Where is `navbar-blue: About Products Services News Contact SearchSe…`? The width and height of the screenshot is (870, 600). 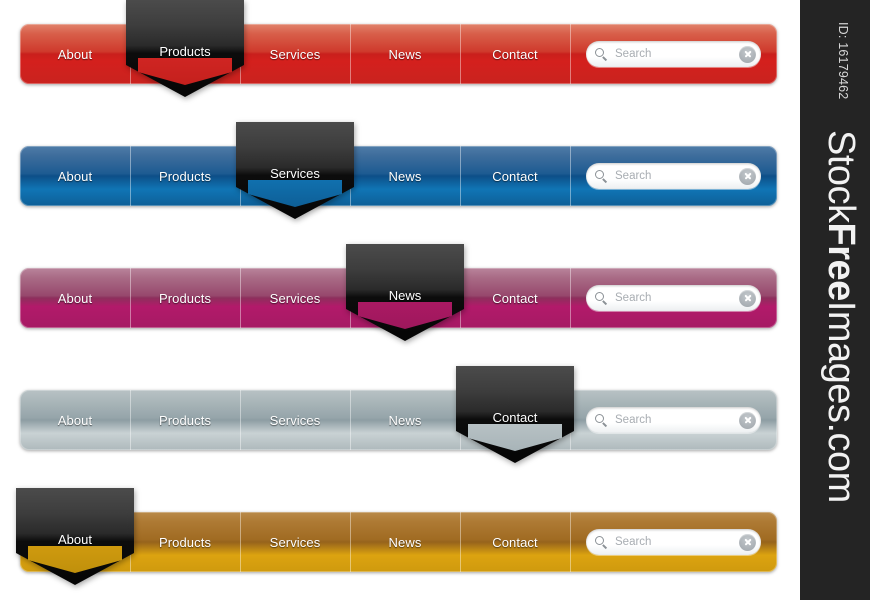
navbar-blue: About Products Services News Contact SearchSe… is located at coordinates (398, 170).